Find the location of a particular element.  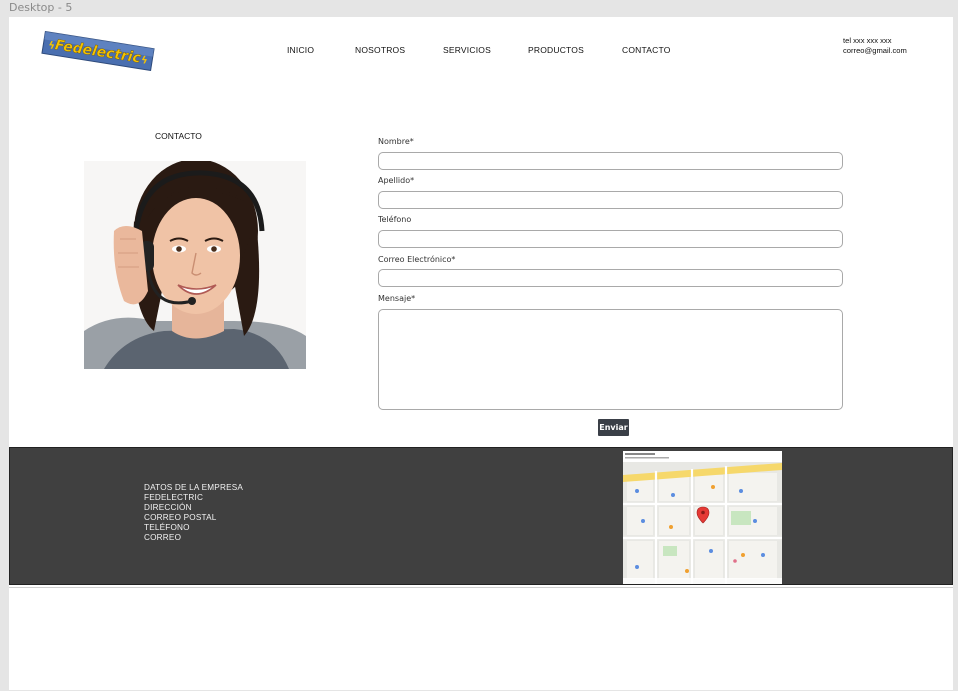

nav-item-servicios: SERVICIOS is located at coordinates (467, 50).